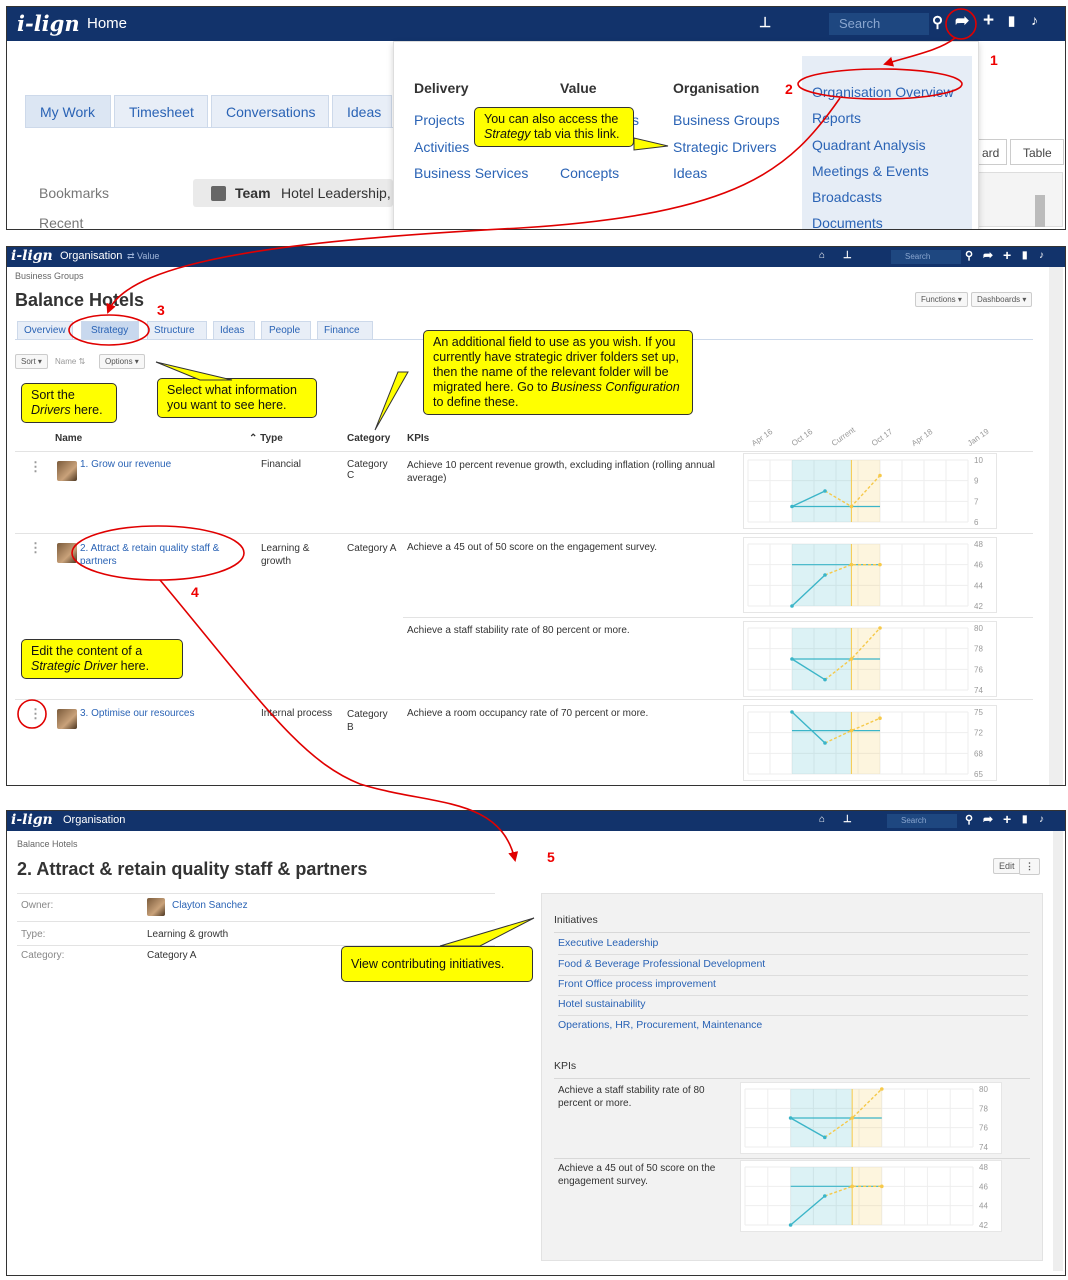 Image resolution: width=1068 pixels, height=1280 pixels. Describe the element at coordinates (726, 120) in the screenshot. I see `menu-item-business-groups: Business Groups` at that location.